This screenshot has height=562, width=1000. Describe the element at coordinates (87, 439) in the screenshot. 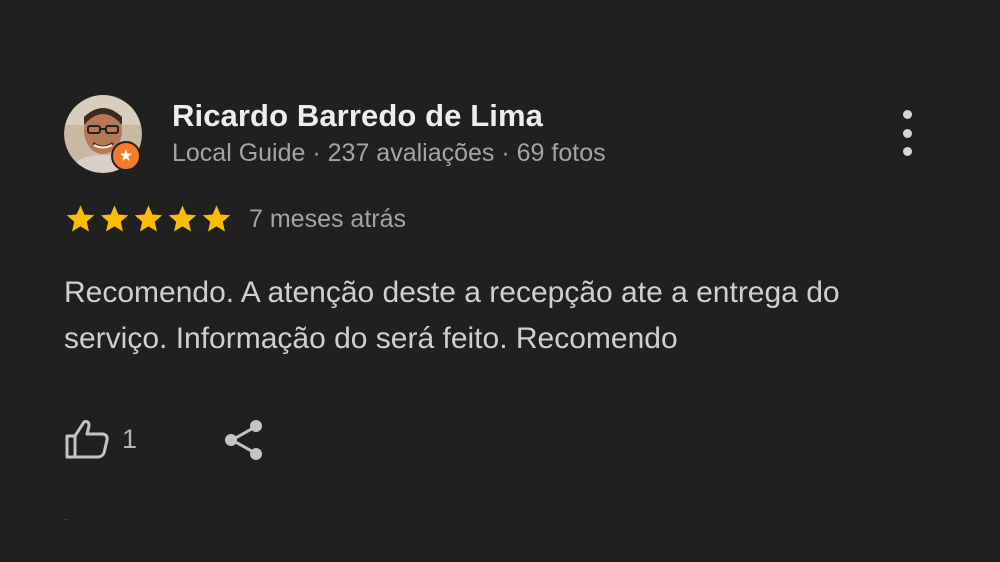

I see `thumbs-up-icon` at that location.